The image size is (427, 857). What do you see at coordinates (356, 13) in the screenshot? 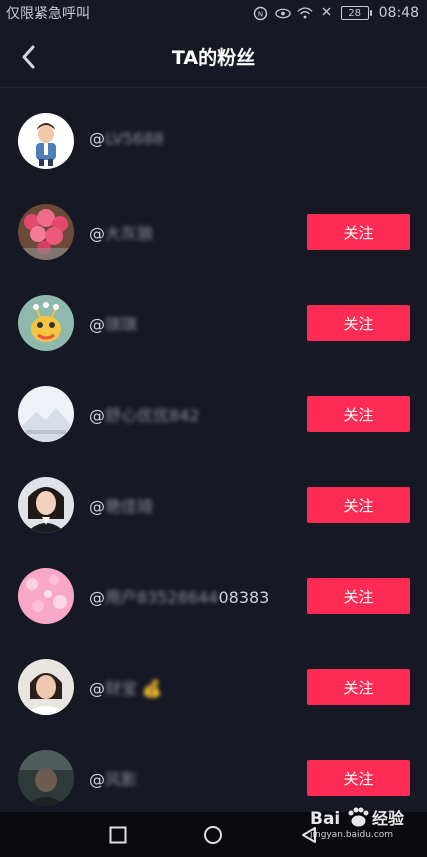
I see `battery-icon: 28` at bounding box center [356, 13].